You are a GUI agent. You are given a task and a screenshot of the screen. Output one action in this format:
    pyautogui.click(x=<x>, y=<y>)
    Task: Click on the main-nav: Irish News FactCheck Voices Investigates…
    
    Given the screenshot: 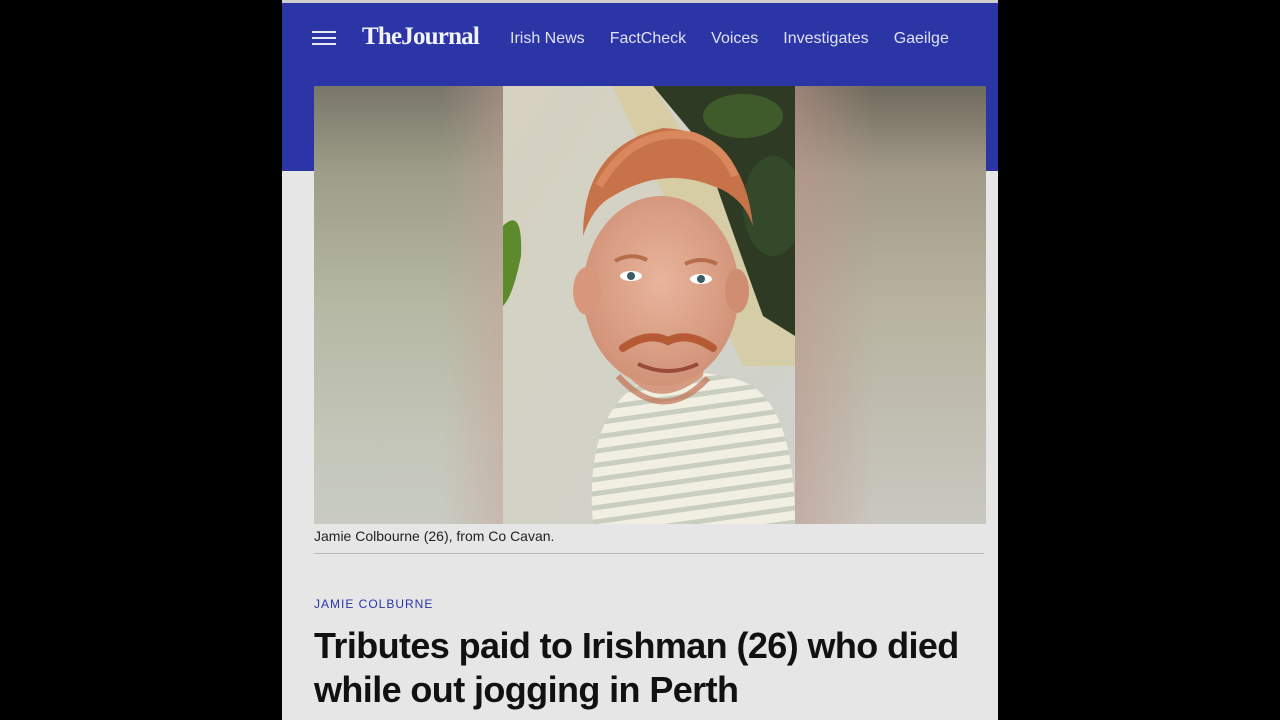 What is the action you would take?
    pyautogui.click(x=729, y=39)
    